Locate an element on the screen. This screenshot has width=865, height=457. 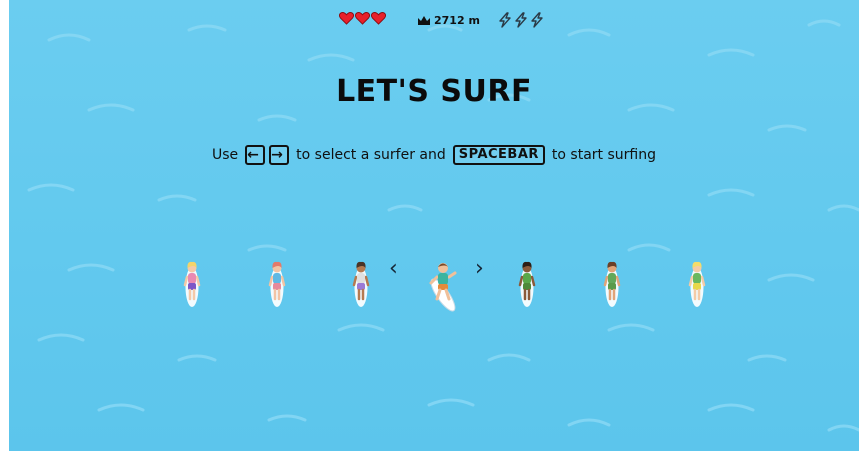
selected-surfer is located at coordinates (443, 285).